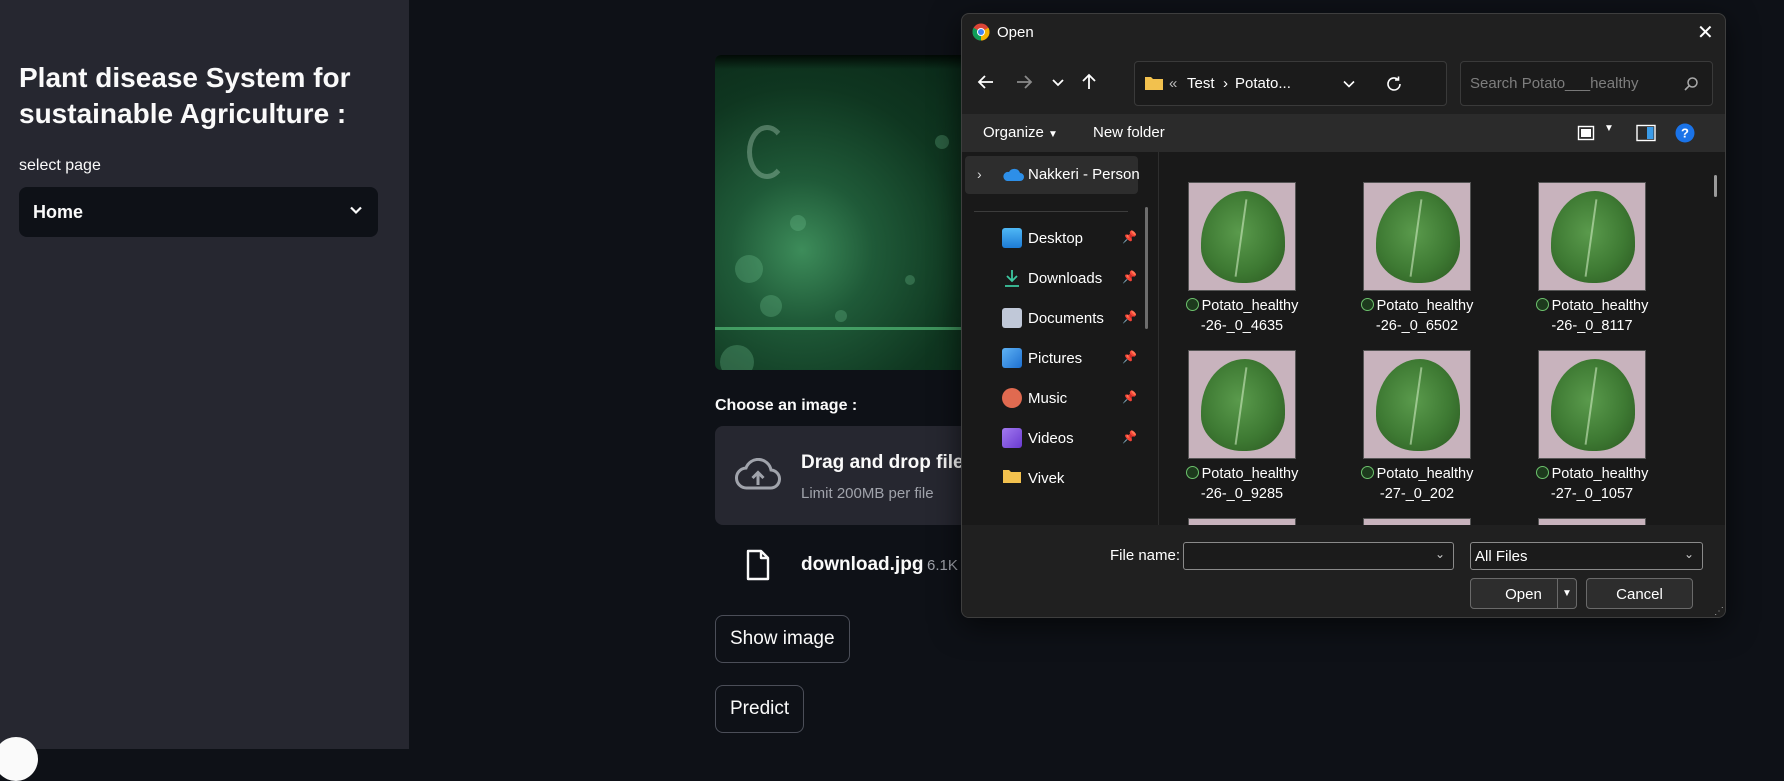 Image resolution: width=1784 pixels, height=781 pixels. Describe the element at coordinates (1024, 85) in the screenshot. I see `forward-arrow-icon` at that location.